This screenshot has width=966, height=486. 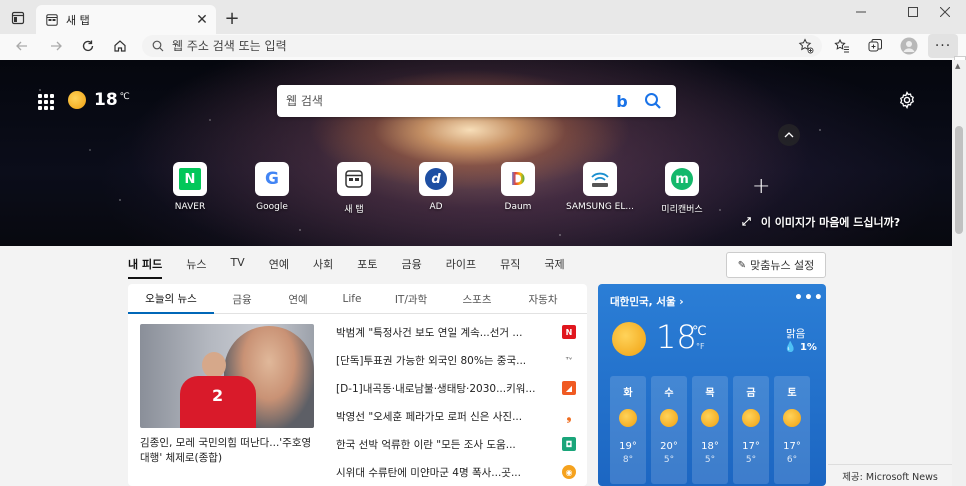 I want to click on profile-button, so click(x=909, y=46).